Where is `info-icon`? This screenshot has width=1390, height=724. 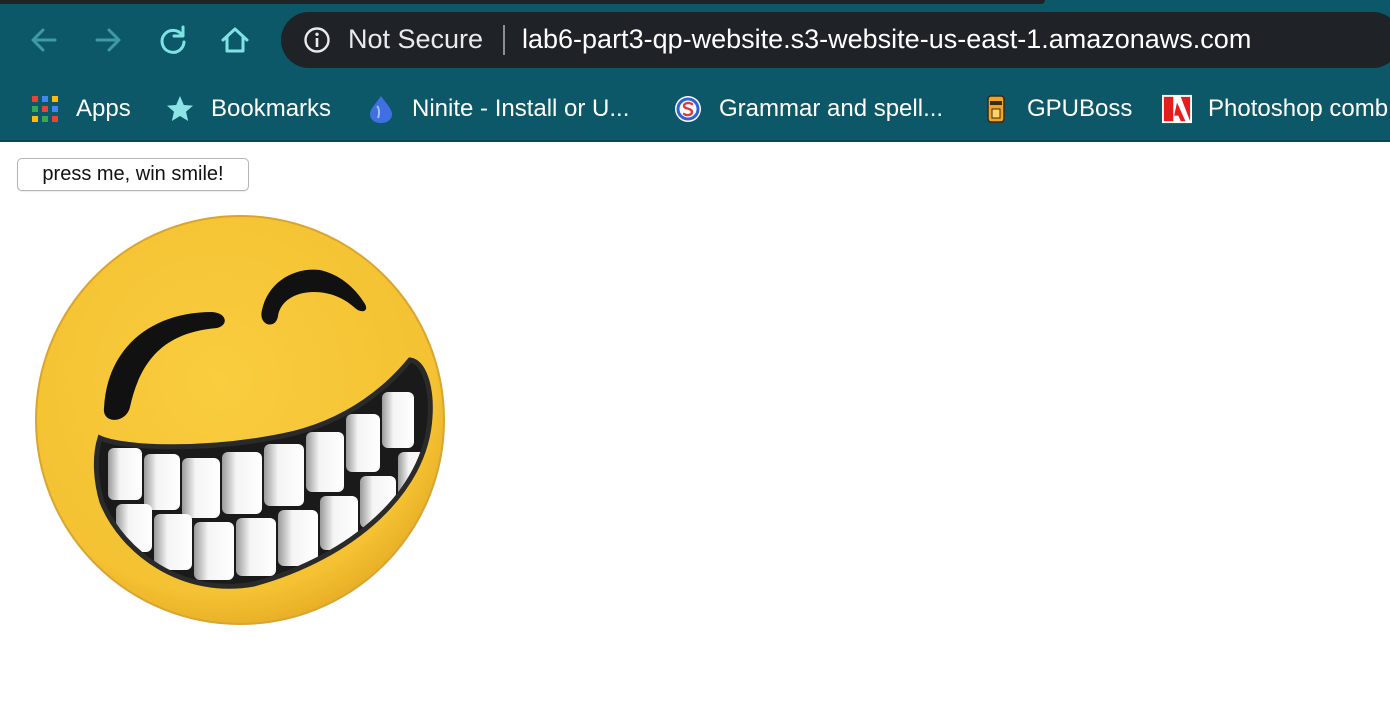
info-icon is located at coordinates (317, 40).